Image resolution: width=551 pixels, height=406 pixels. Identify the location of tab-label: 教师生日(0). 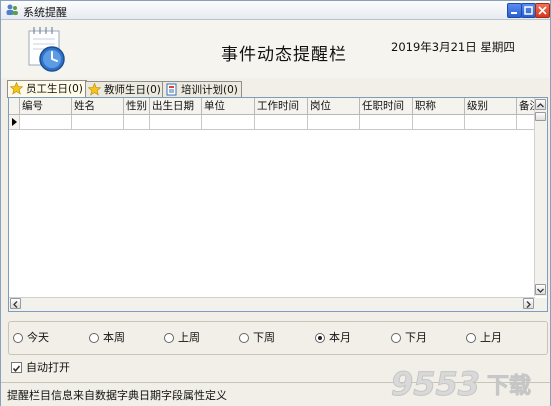
(132, 90).